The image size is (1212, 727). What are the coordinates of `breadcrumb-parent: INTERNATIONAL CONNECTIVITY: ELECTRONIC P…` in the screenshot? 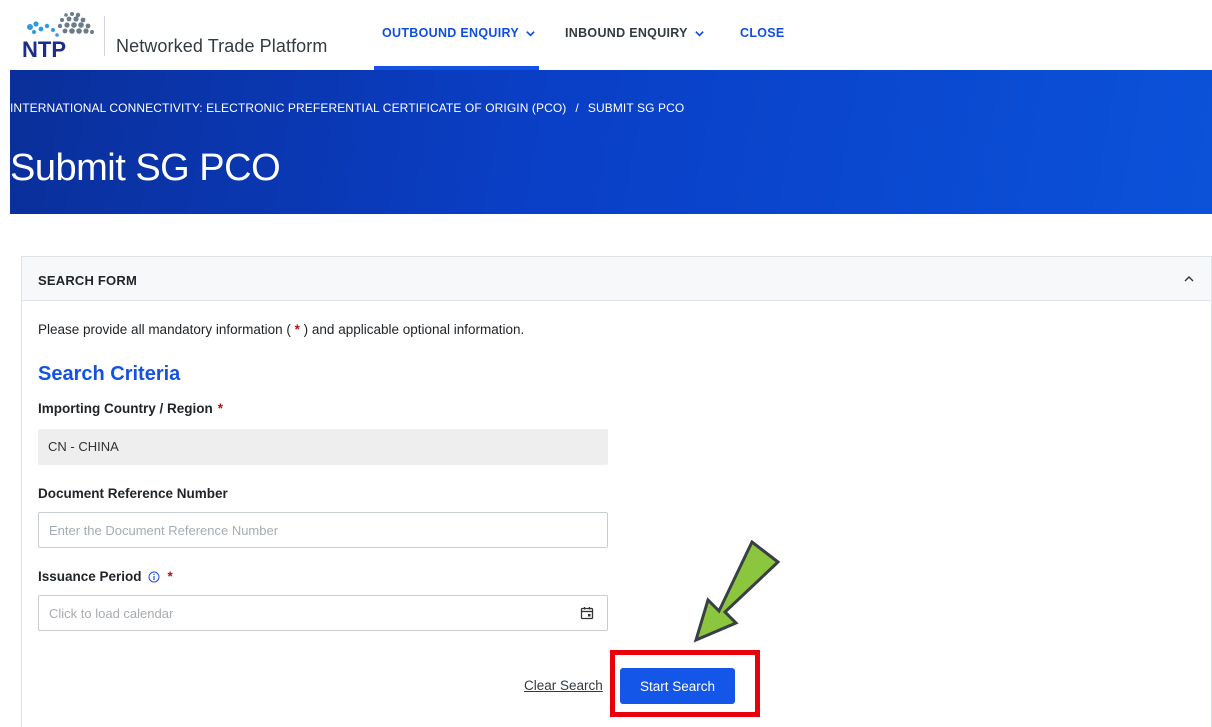 It's located at (288, 108).